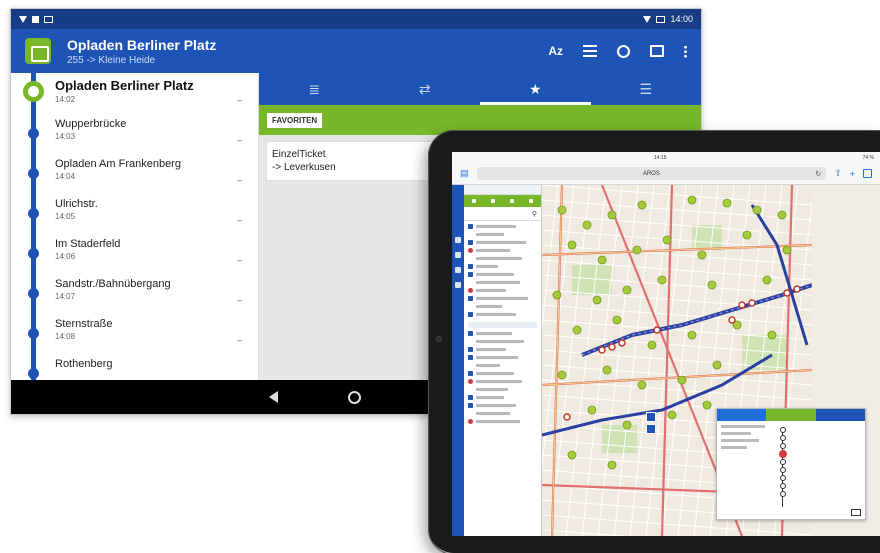 The width and height of the screenshot is (880, 553). I want to click on ios-status-time: 14:15, so click(660, 157).